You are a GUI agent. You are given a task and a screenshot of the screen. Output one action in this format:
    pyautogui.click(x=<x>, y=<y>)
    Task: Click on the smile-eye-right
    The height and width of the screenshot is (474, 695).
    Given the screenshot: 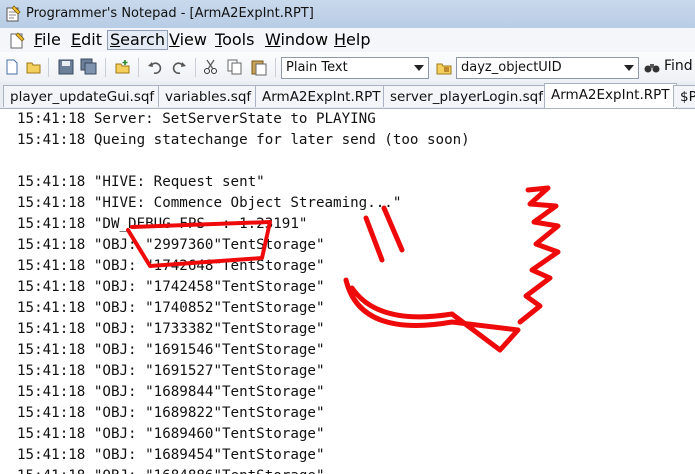 What is the action you would take?
    pyautogui.click(x=393, y=229)
    